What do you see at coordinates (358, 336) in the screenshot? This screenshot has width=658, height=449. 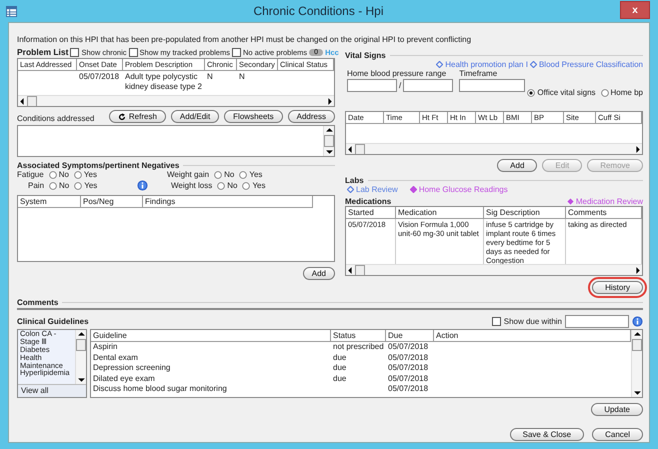 I see `column-header: Status` at bounding box center [358, 336].